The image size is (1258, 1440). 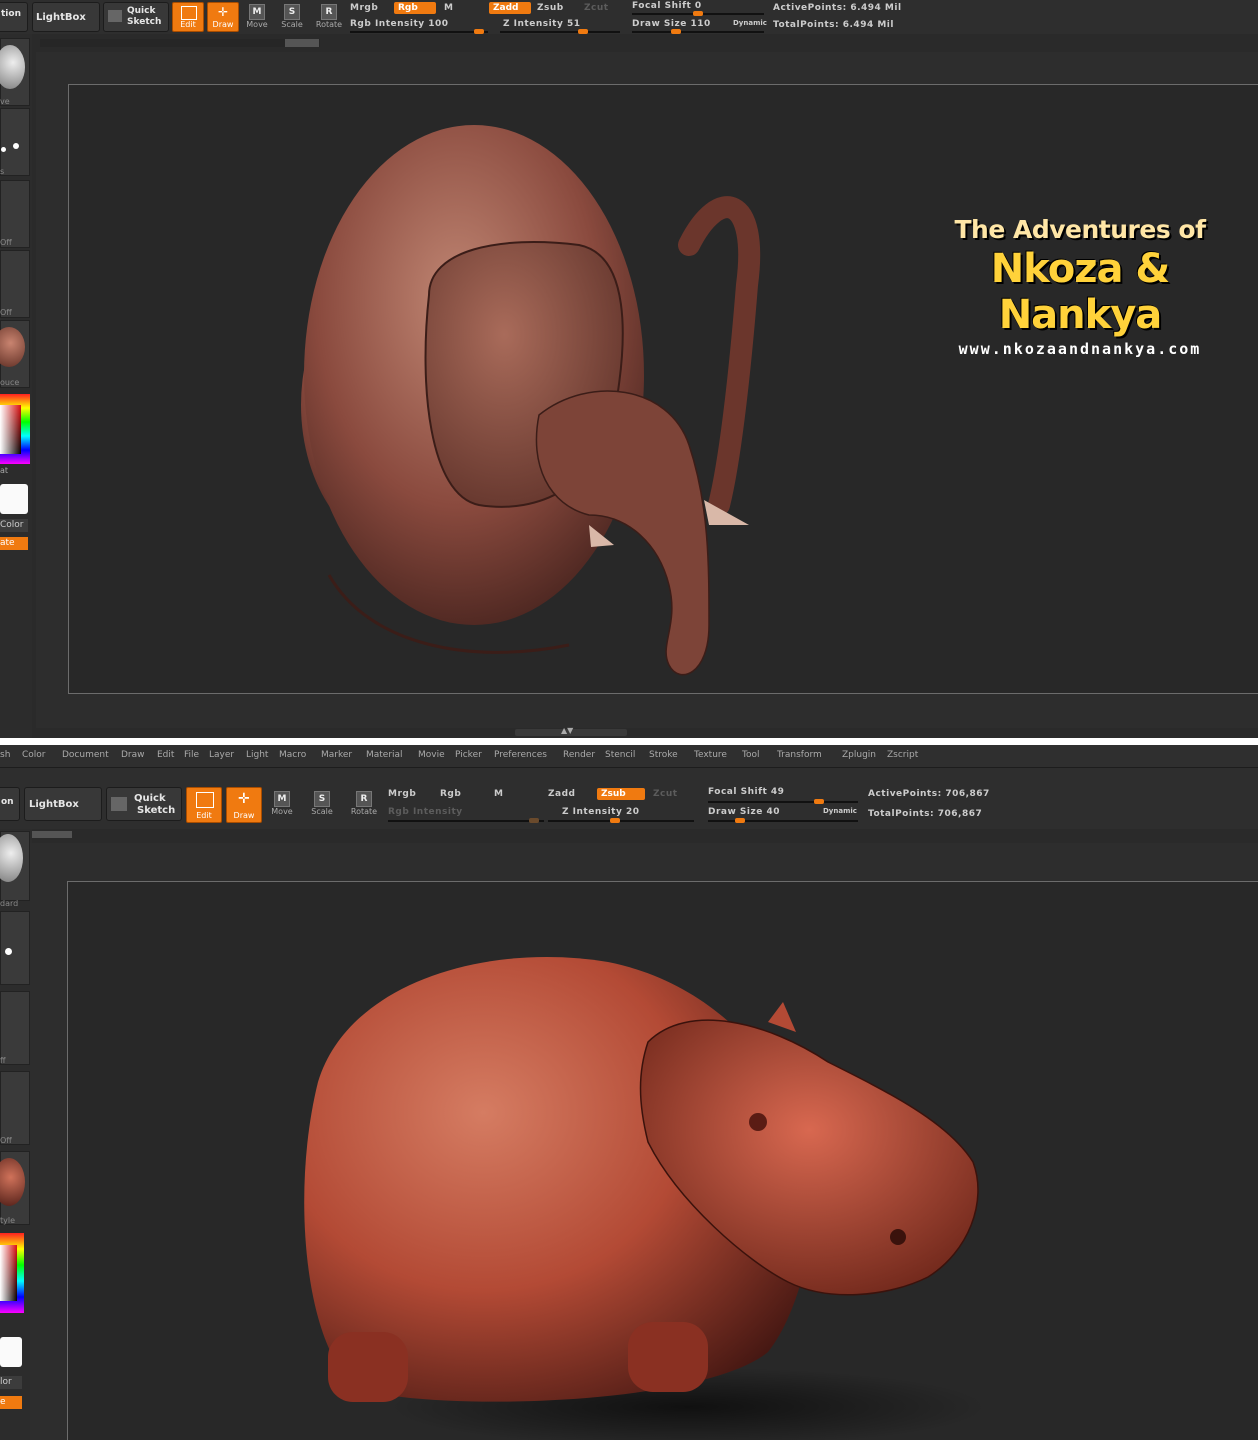 What do you see at coordinates (204, 815) in the screenshot?
I see `edit-label: Edit` at bounding box center [204, 815].